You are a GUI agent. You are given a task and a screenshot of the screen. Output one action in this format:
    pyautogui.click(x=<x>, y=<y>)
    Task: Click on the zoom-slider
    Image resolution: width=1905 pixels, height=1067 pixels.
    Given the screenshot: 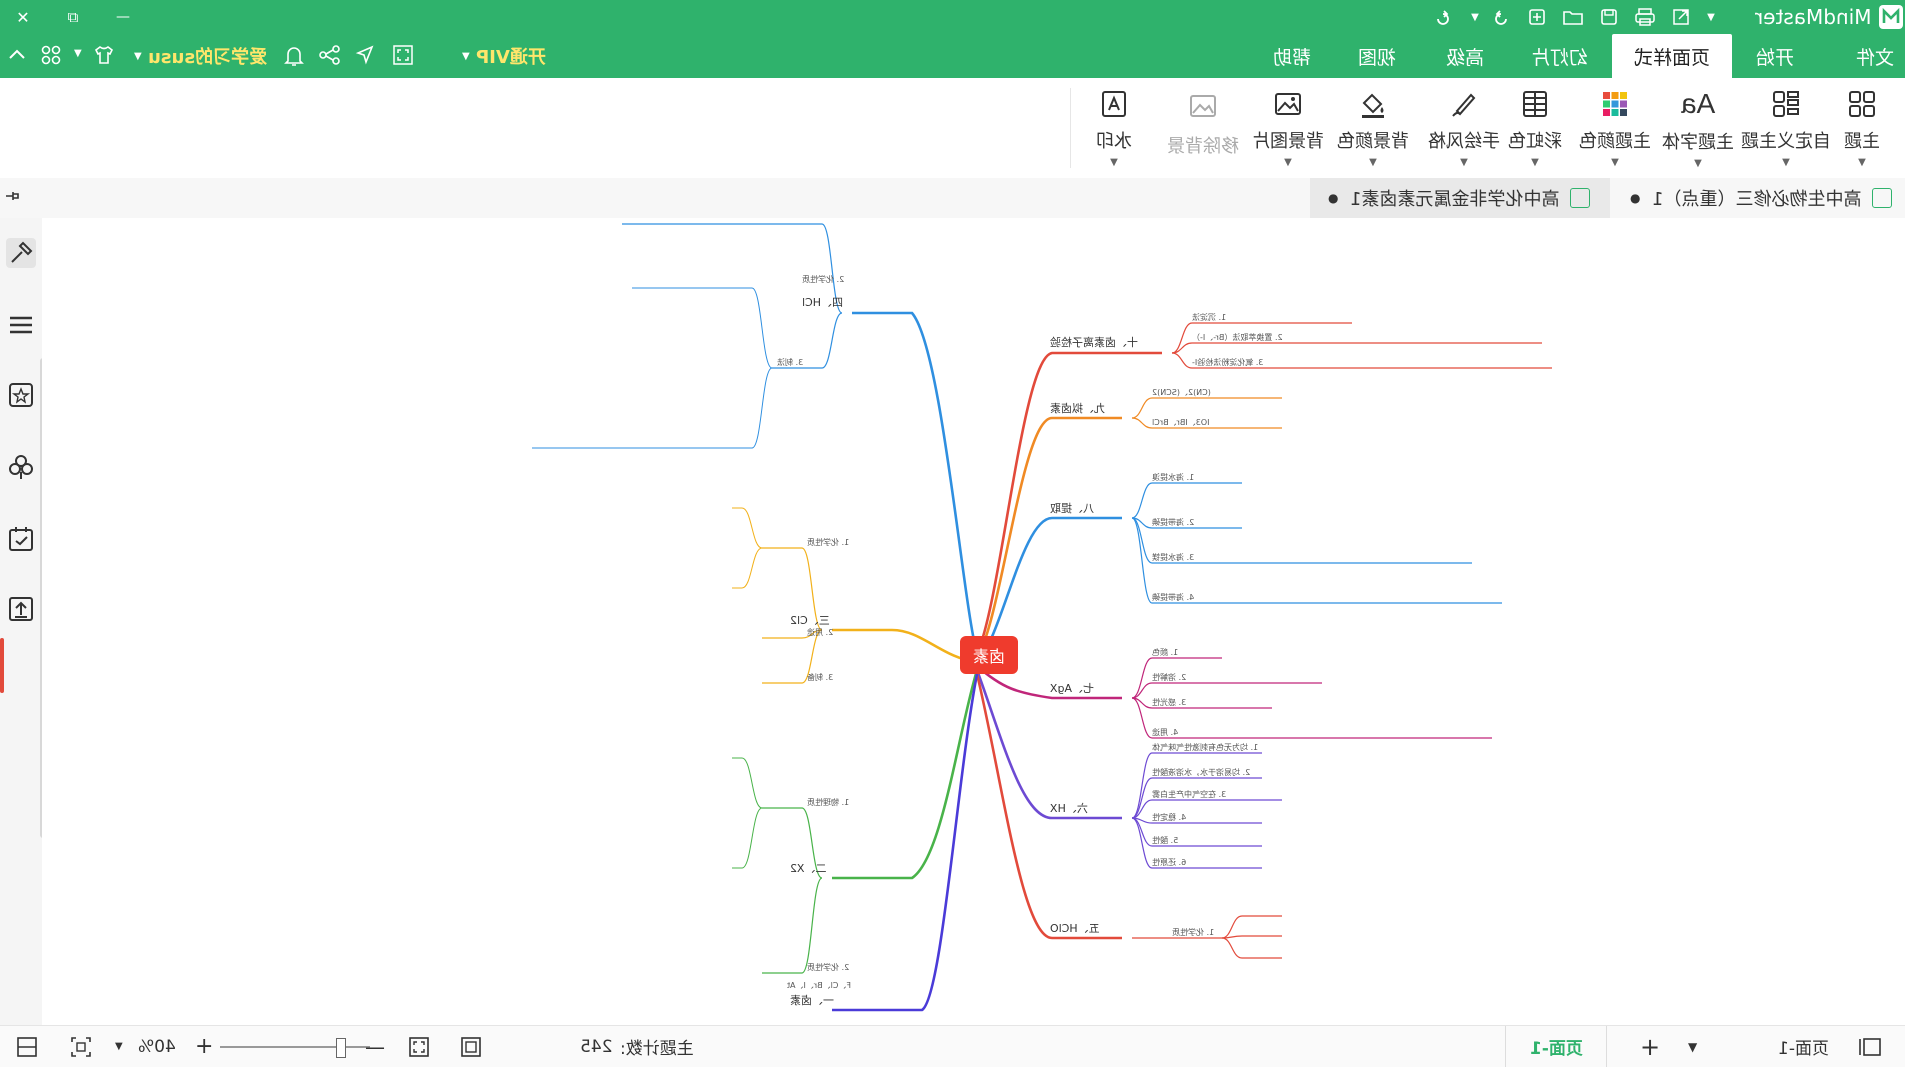 What is the action you would take?
    pyautogui.click(x=295, y=1048)
    